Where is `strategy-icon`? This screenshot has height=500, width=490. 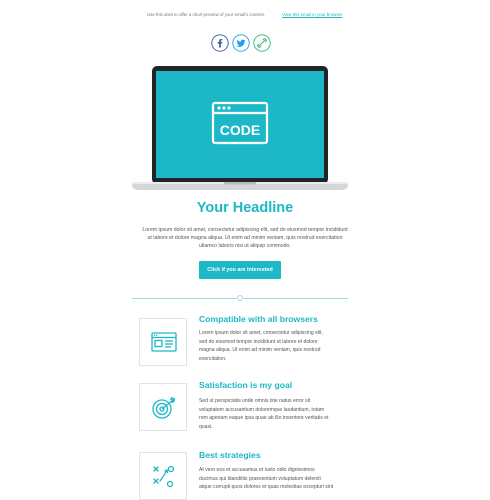
strategy-icon is located at coordinates (164, 476).